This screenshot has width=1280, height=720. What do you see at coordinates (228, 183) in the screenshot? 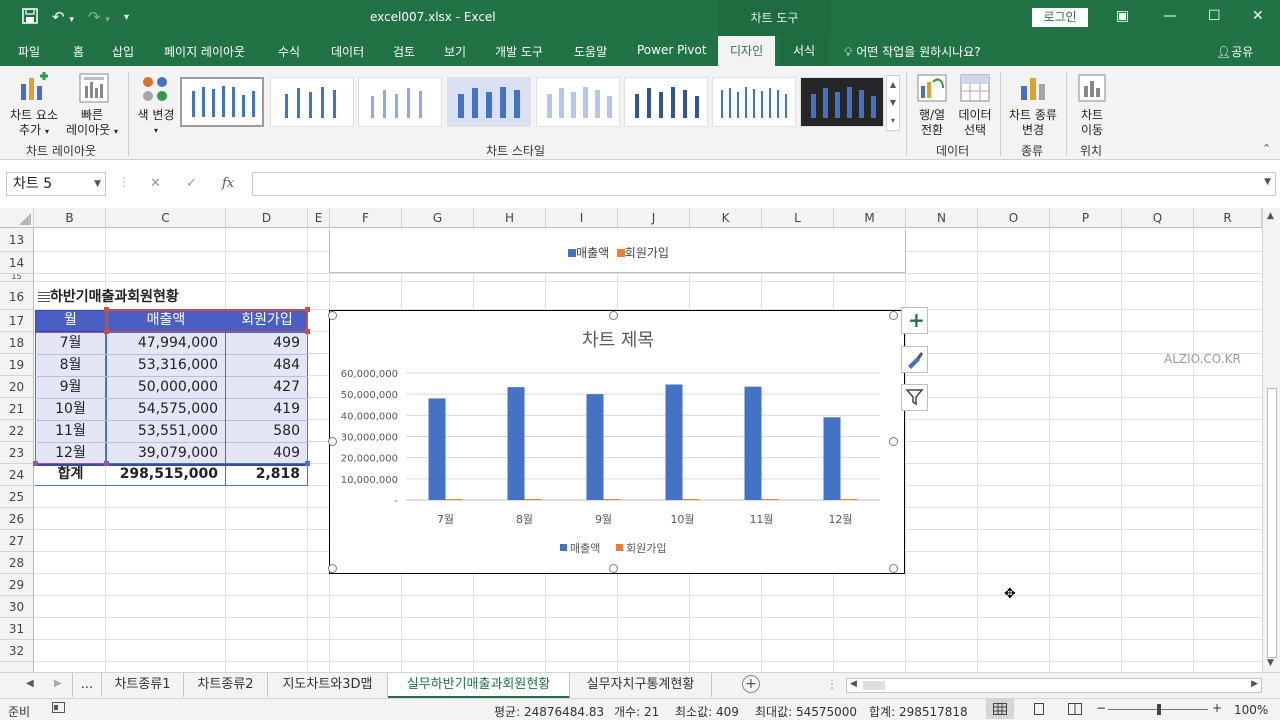
I see `insert-function-icon: fx` at bounding box center [228, 183].